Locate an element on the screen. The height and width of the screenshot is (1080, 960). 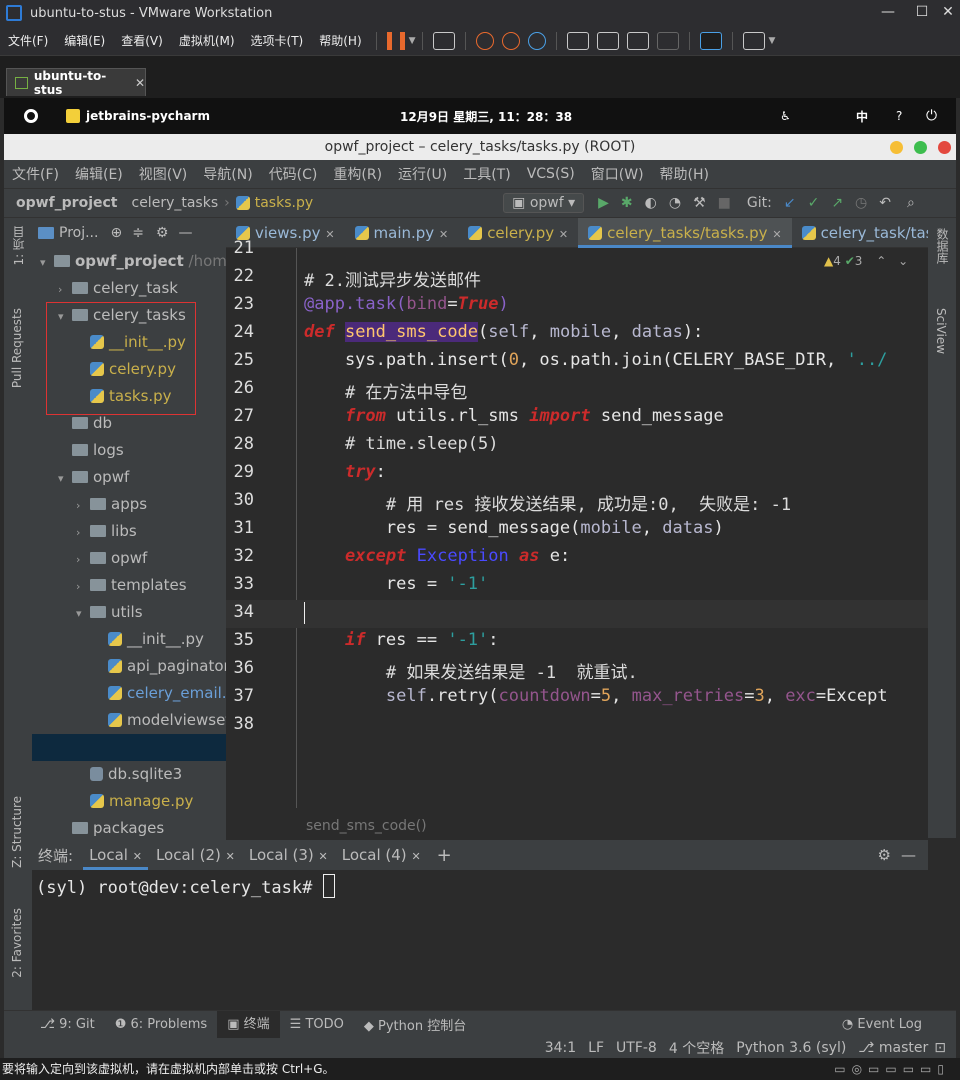
tree-item: celery_email.p is located at coordinates (160, 693).